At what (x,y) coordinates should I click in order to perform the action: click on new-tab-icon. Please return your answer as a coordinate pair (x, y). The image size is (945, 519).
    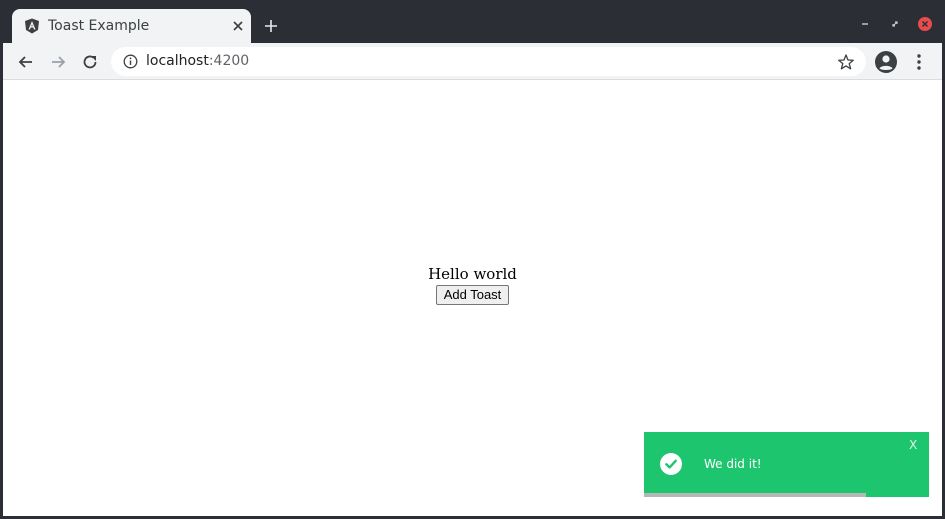
    Looking at the image, I should click on (271, 26).